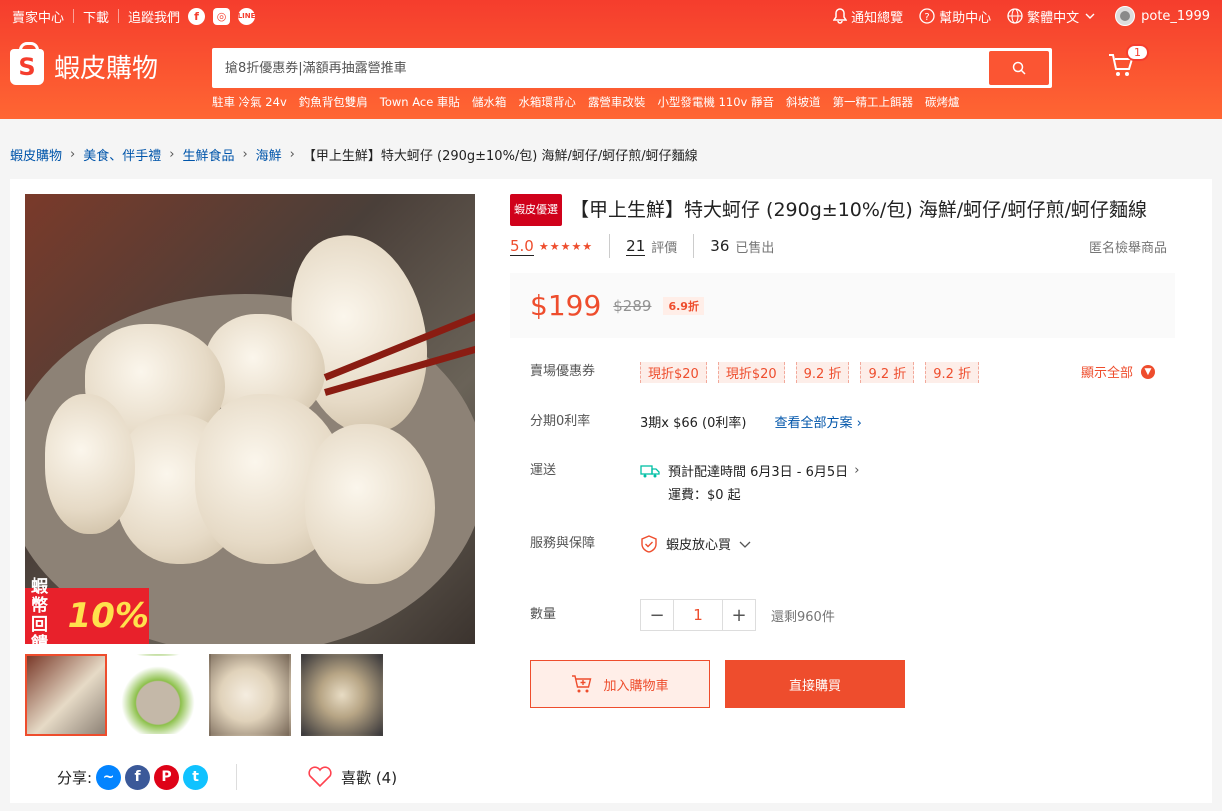  I want to click on line-icon: LINE, so click(246, 16).